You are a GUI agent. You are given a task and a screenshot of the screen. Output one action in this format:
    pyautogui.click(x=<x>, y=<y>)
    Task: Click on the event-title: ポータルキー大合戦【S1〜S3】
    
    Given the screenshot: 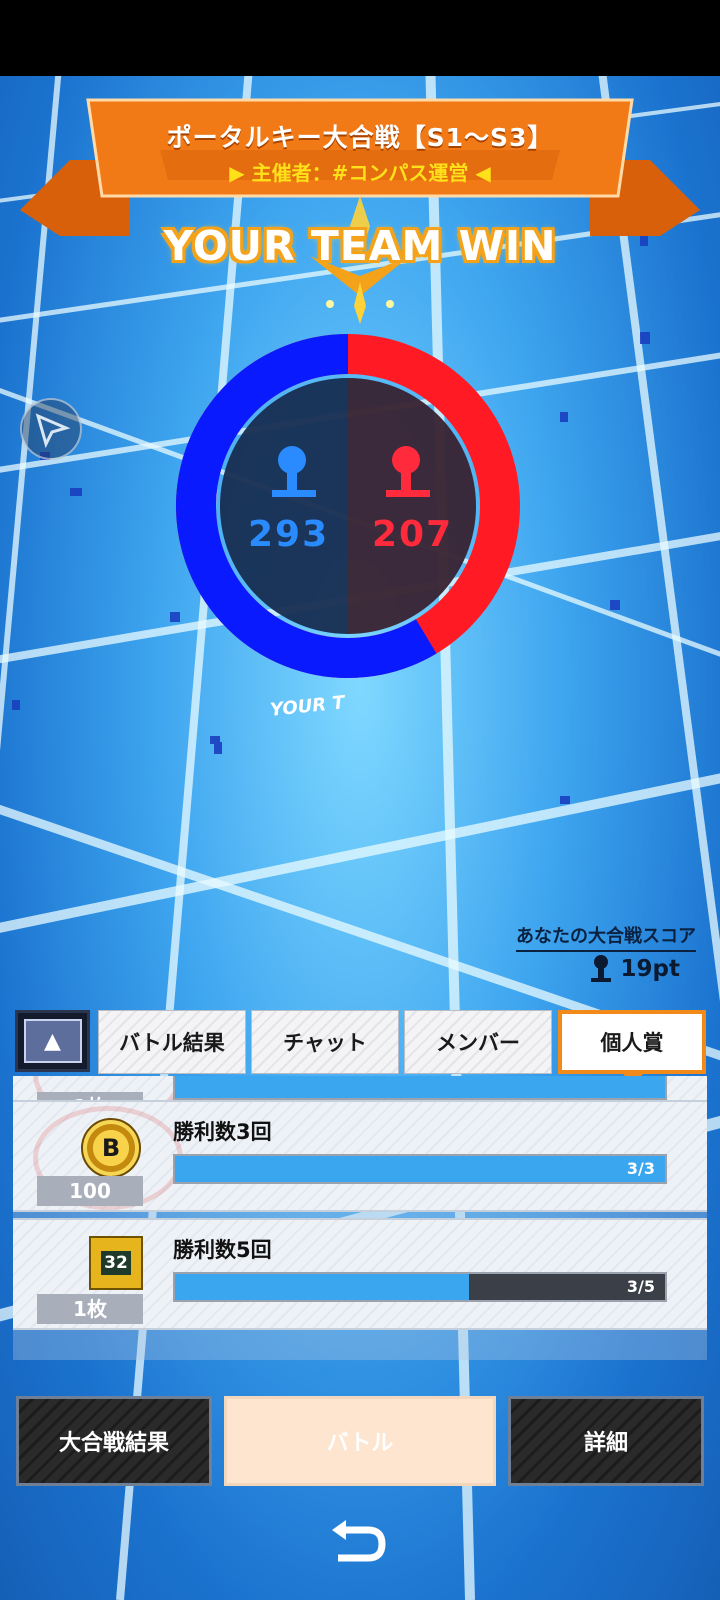 What is the action you would take?
    pyautogui.click(x=360, y=137)
    